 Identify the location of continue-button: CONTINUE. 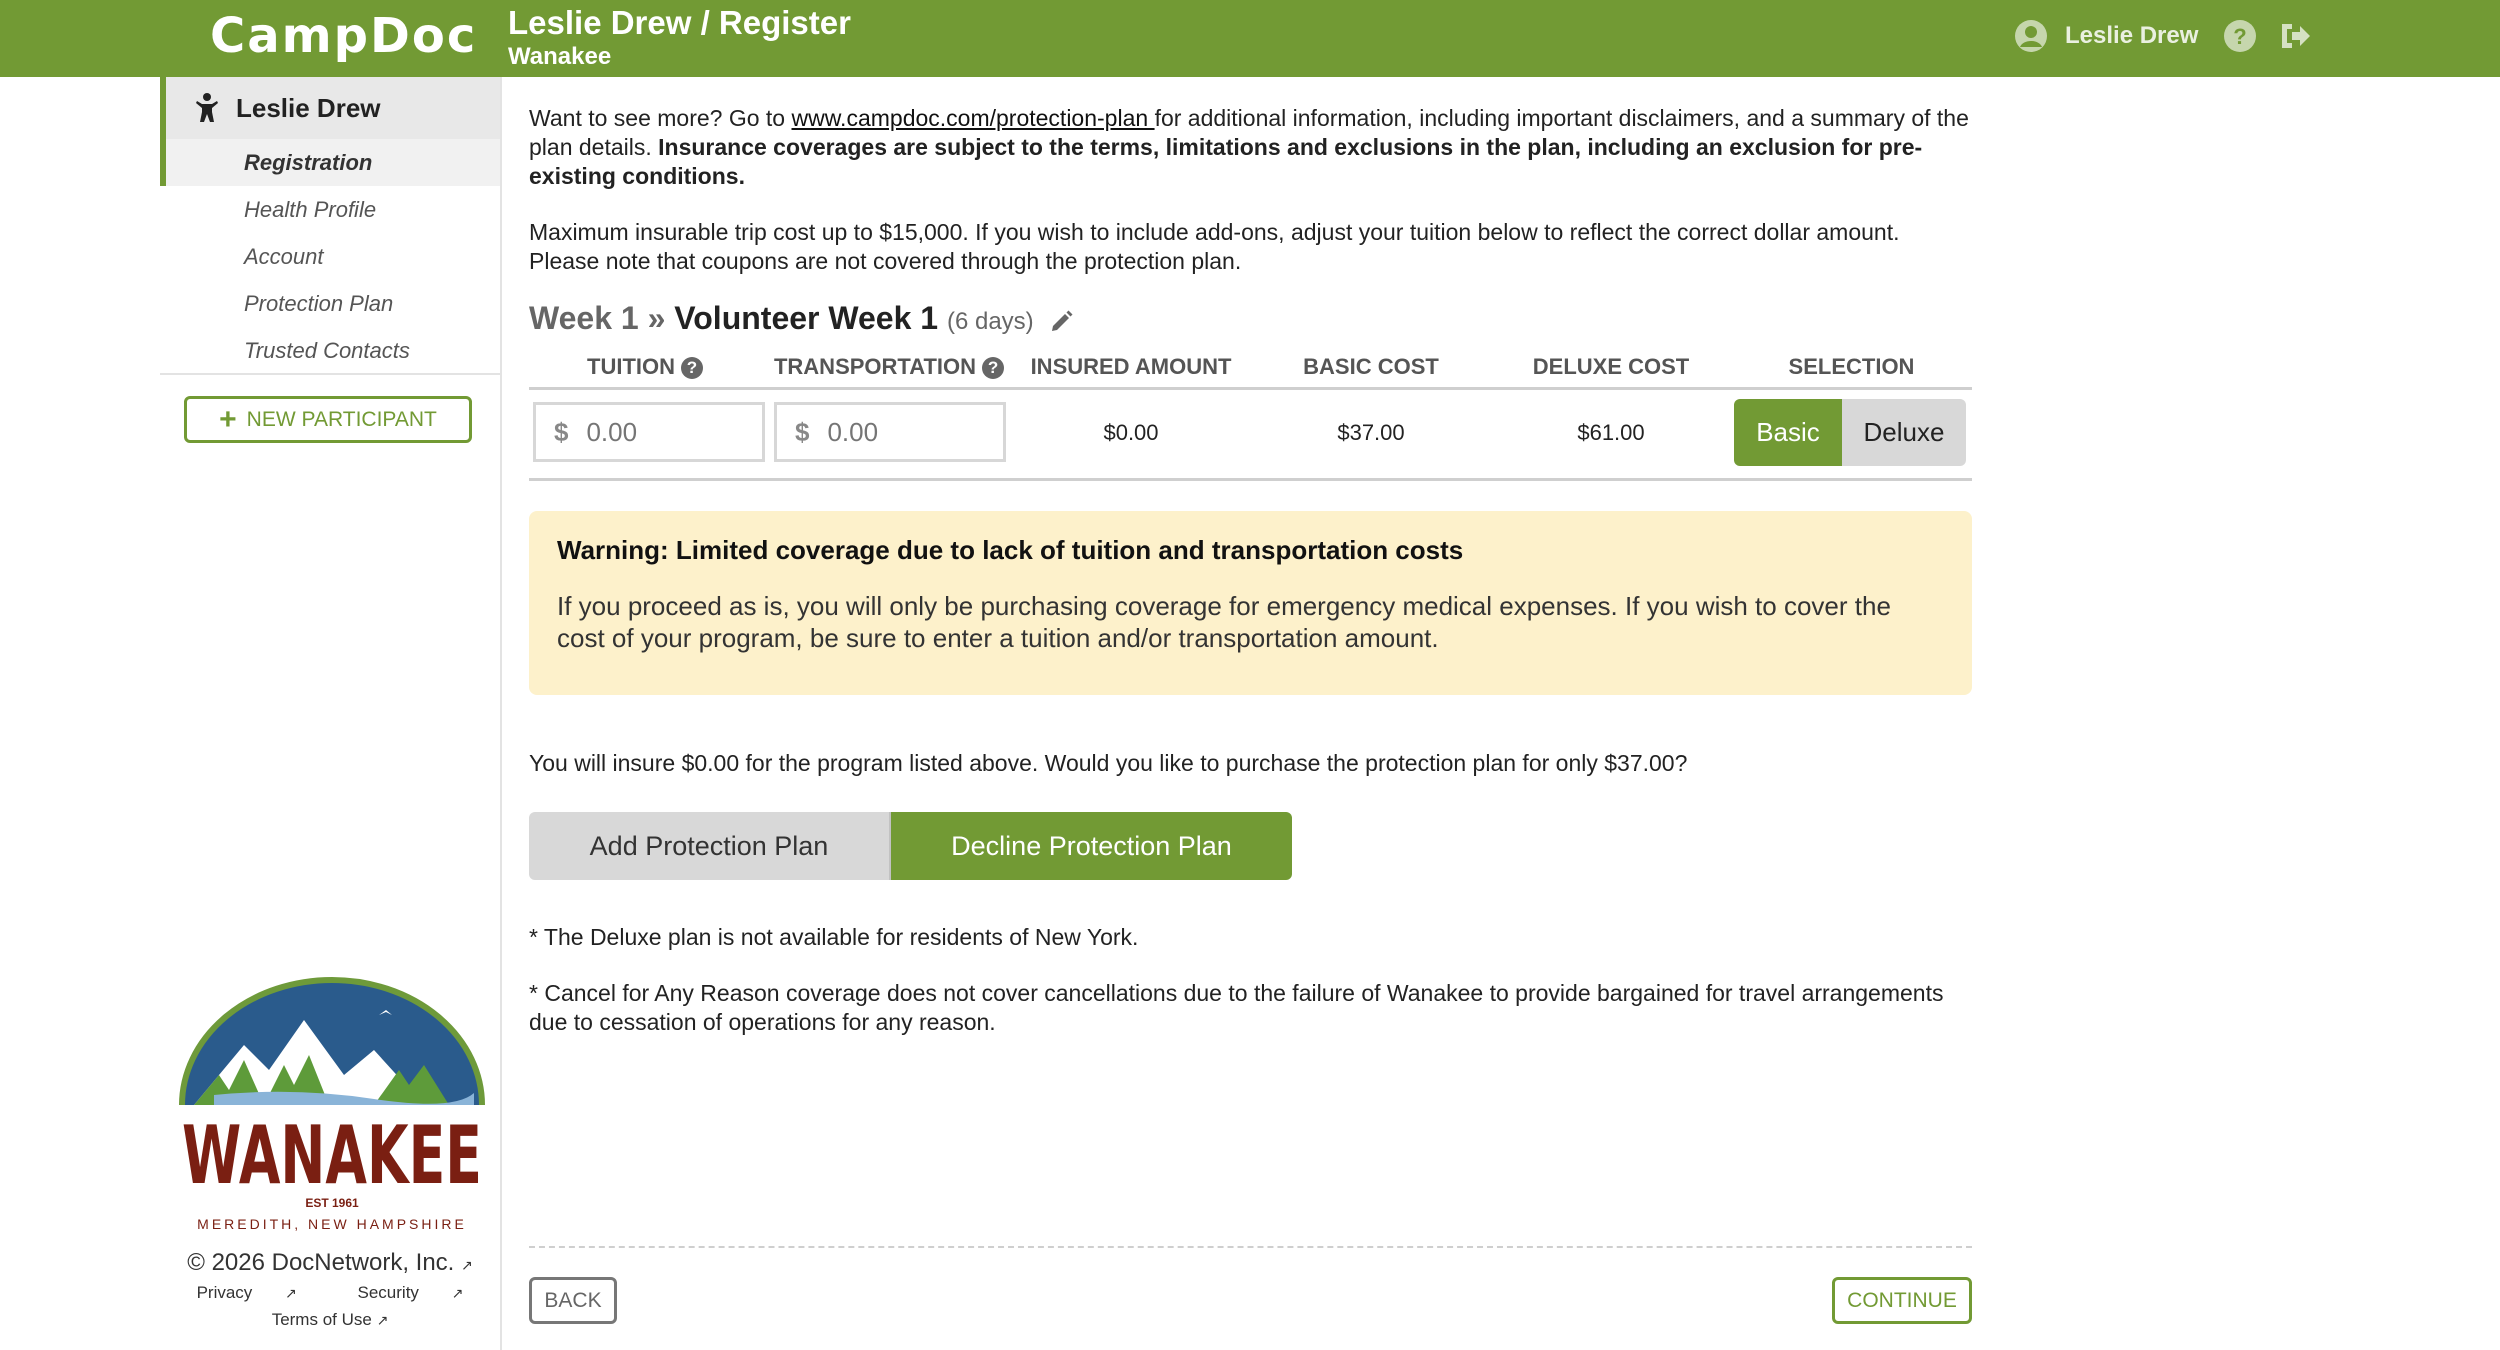
(1902, 1300).